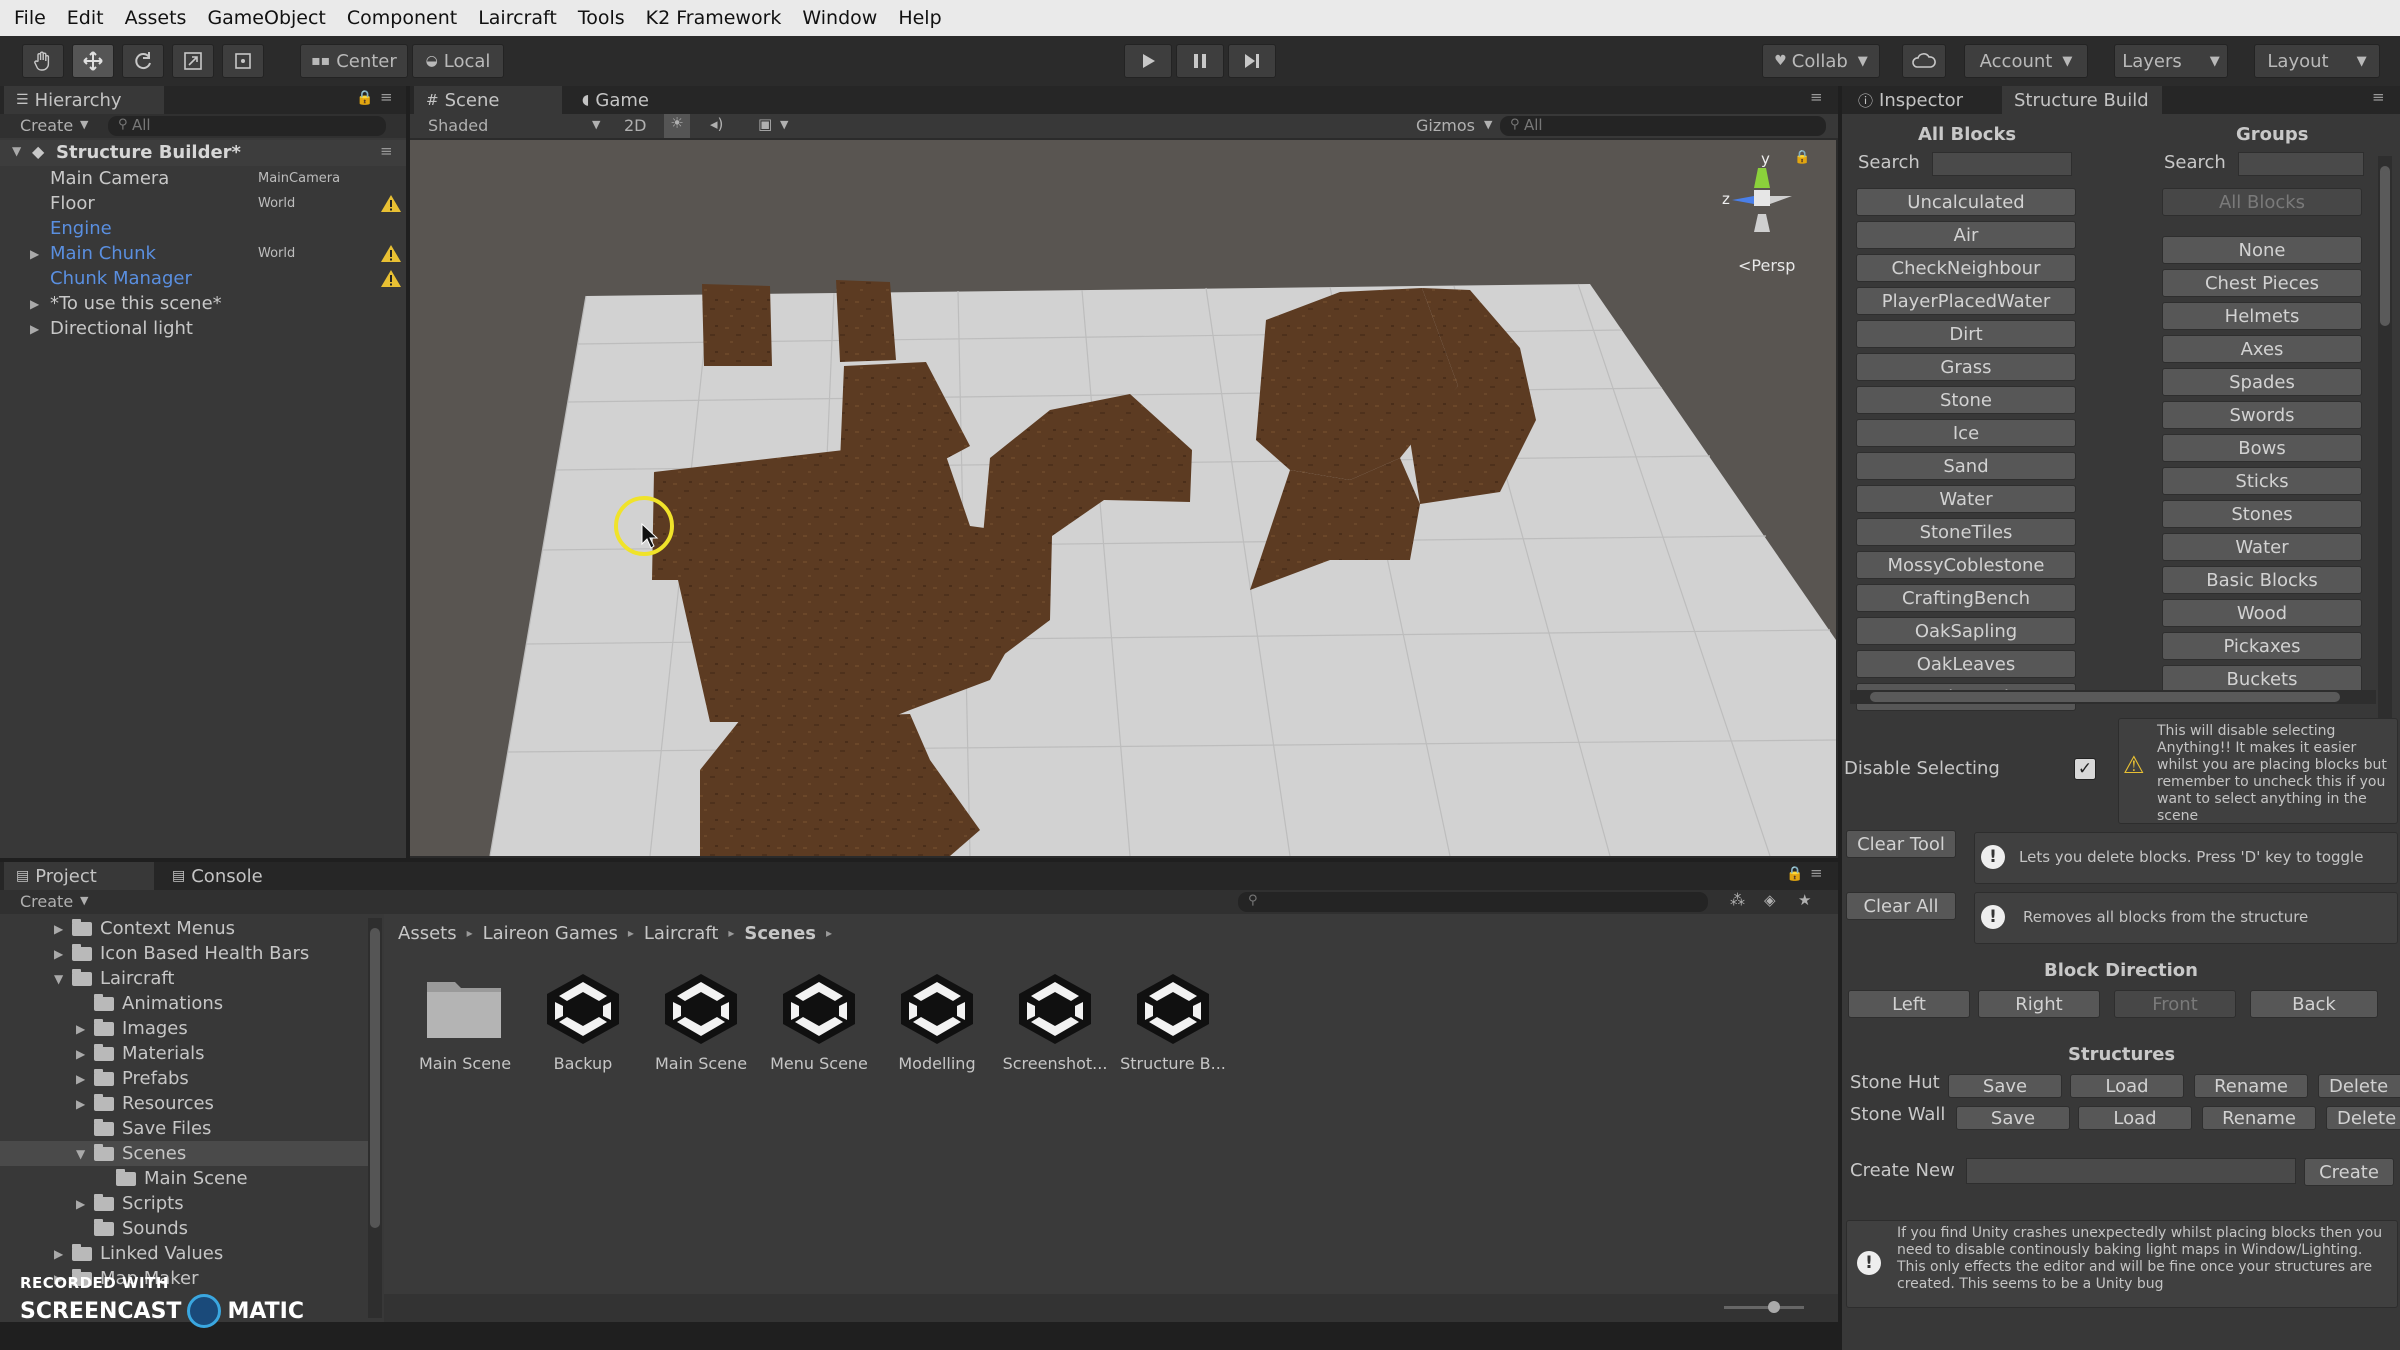 The image size is (2400, 1350). I want to click on groups-search-input, so click(2301, 164).